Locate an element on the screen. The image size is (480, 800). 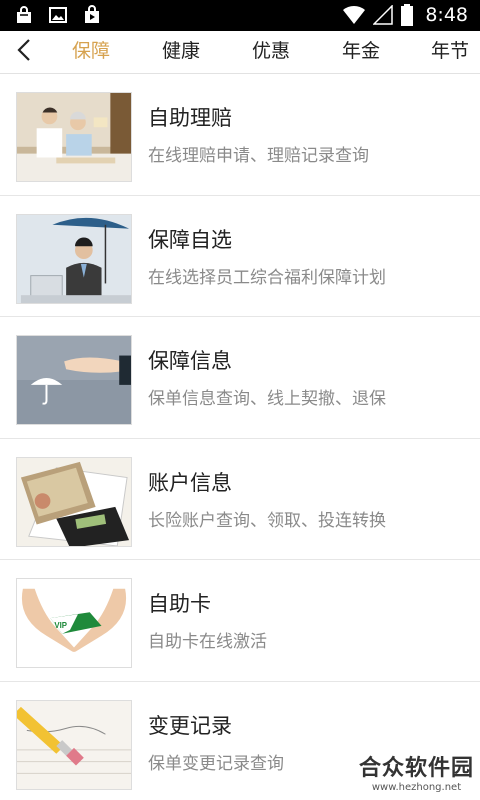
item-subtitle: 保单信息查询、线上契撤、退保 is located at coordinates (267, 399).